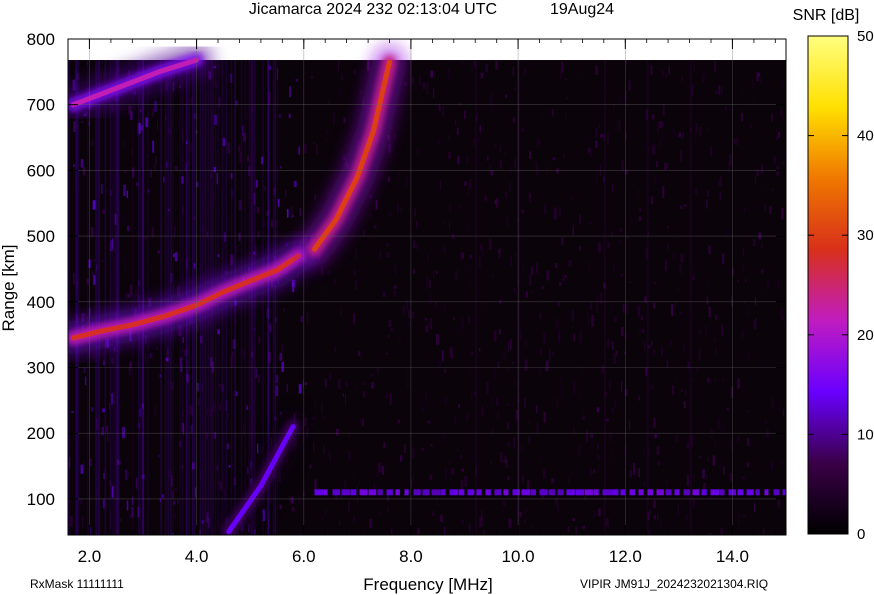 The image size is (874, 595). What do you see at coordinates (865, 434) in the screenshot?
I see `cb-tick-label-1: 10` at bounding box center [865, 434].